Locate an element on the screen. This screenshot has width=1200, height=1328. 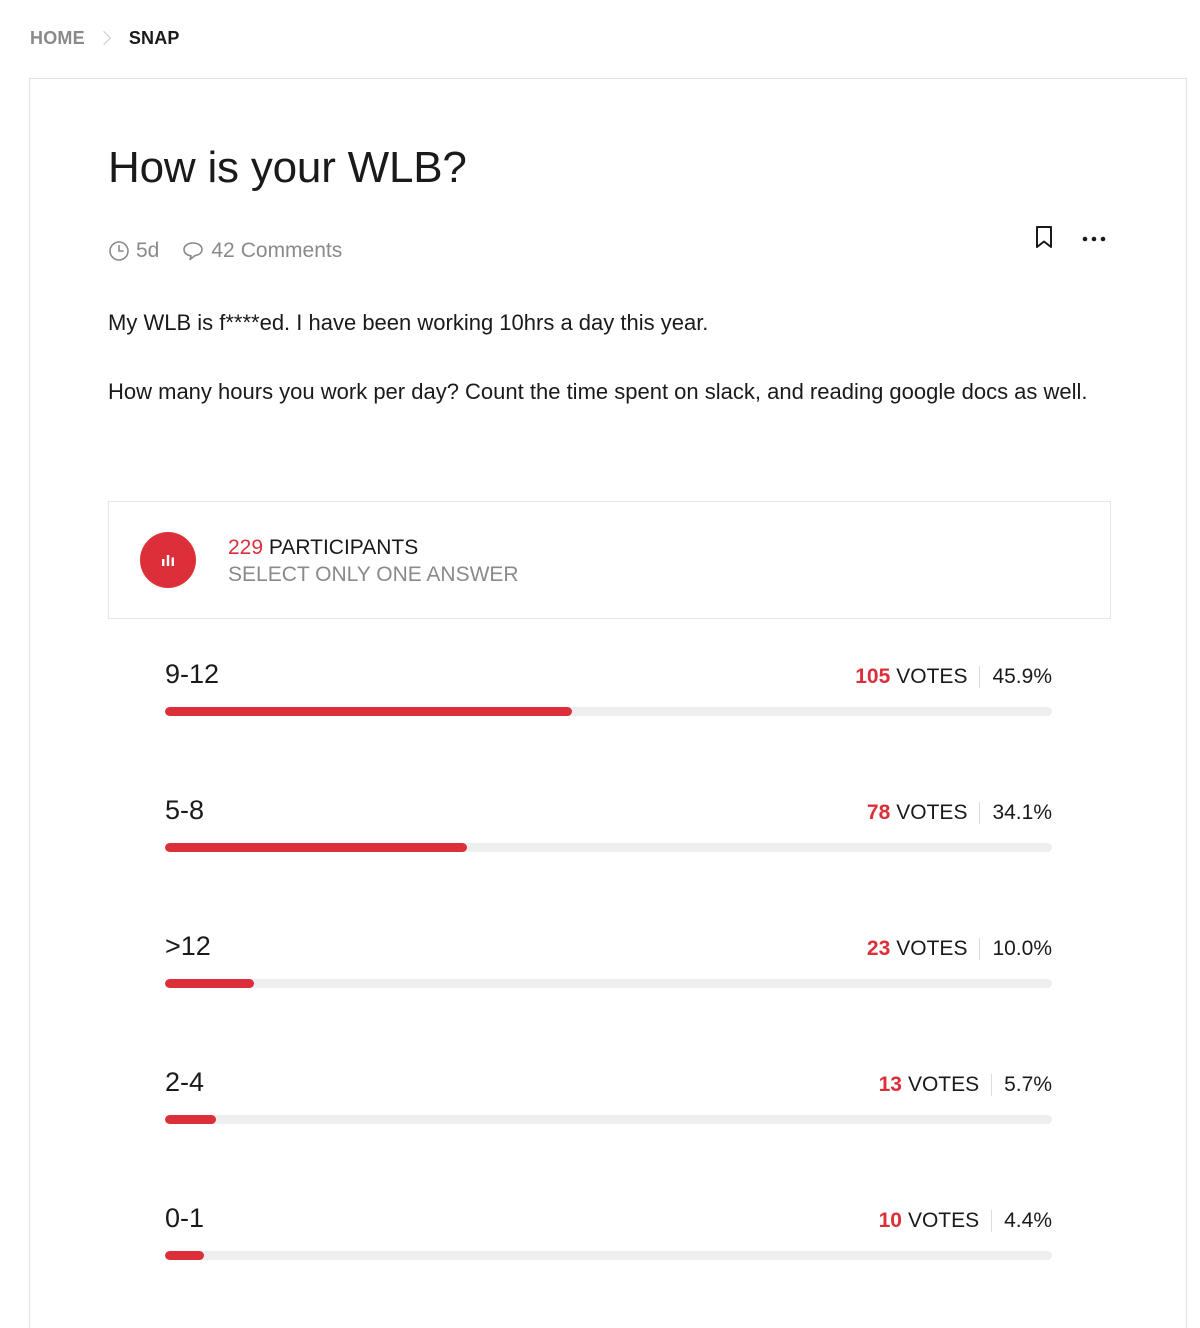
vote-count: 10 is located at coordinates (890, 1220).